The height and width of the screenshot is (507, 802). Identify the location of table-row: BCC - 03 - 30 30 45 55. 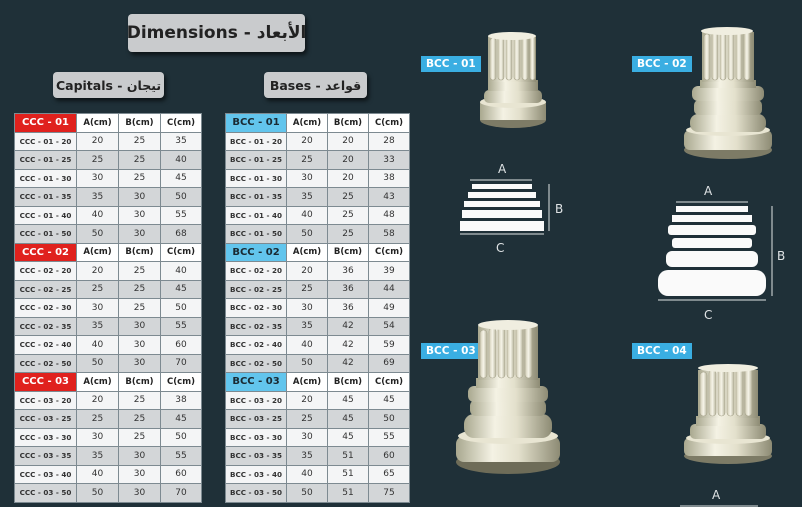
(317, 437).